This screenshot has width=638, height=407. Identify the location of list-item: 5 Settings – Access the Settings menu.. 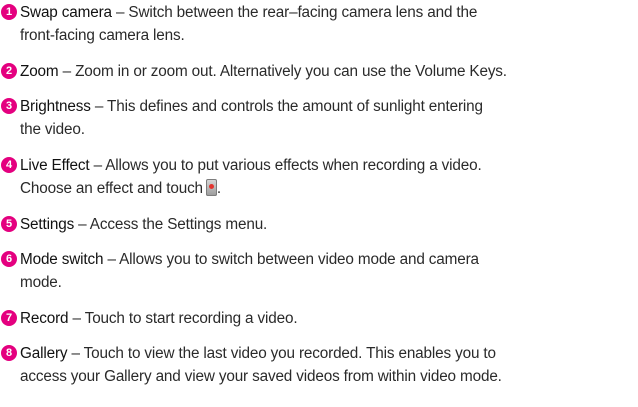
(318, 224).